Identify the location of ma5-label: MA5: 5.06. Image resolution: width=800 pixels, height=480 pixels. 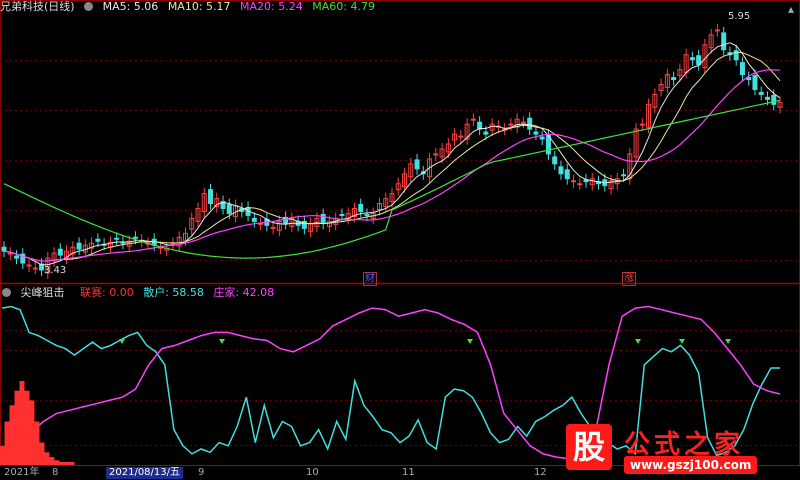
(130, 6).